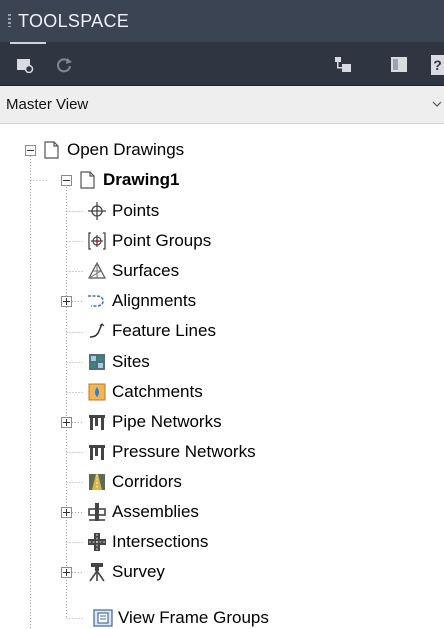 The width and height of the screenshot is (444, 629). What do you see at coordinates (96, 301) in the screenshot?
I see `alignments-icon` at bounding box center [96, 301].